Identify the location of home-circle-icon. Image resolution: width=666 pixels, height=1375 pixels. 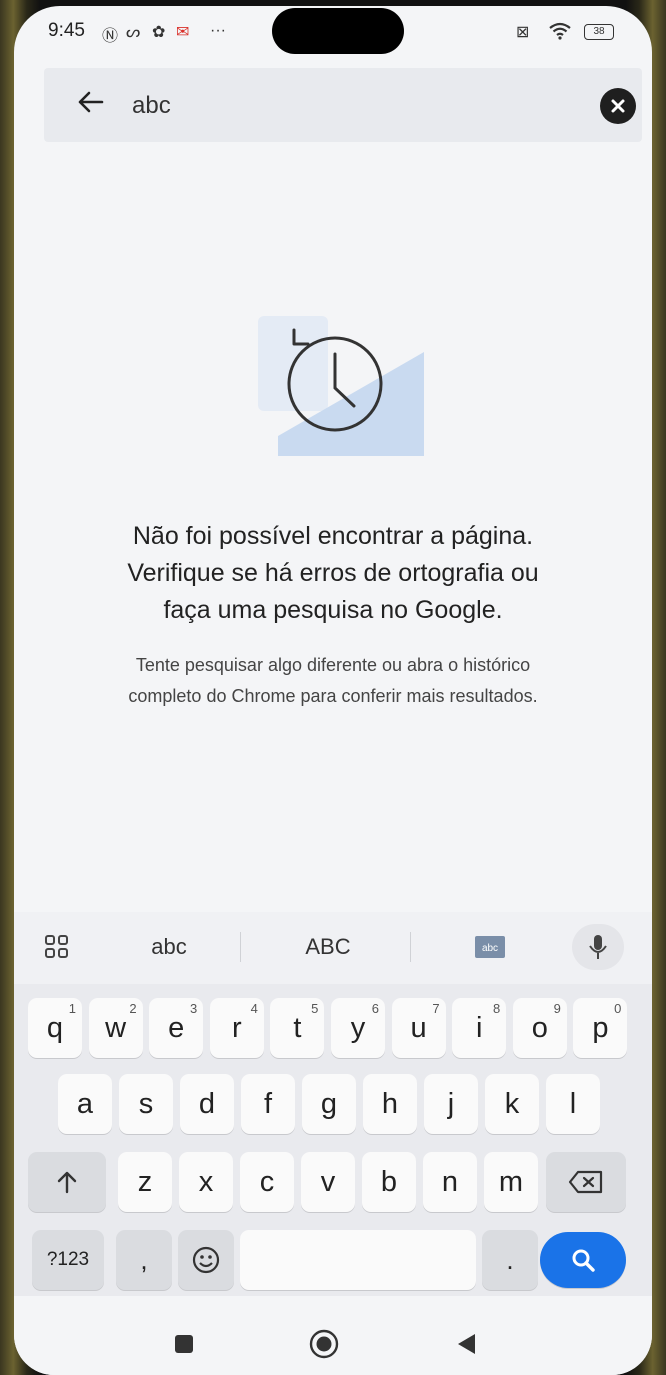
(324, 1344).